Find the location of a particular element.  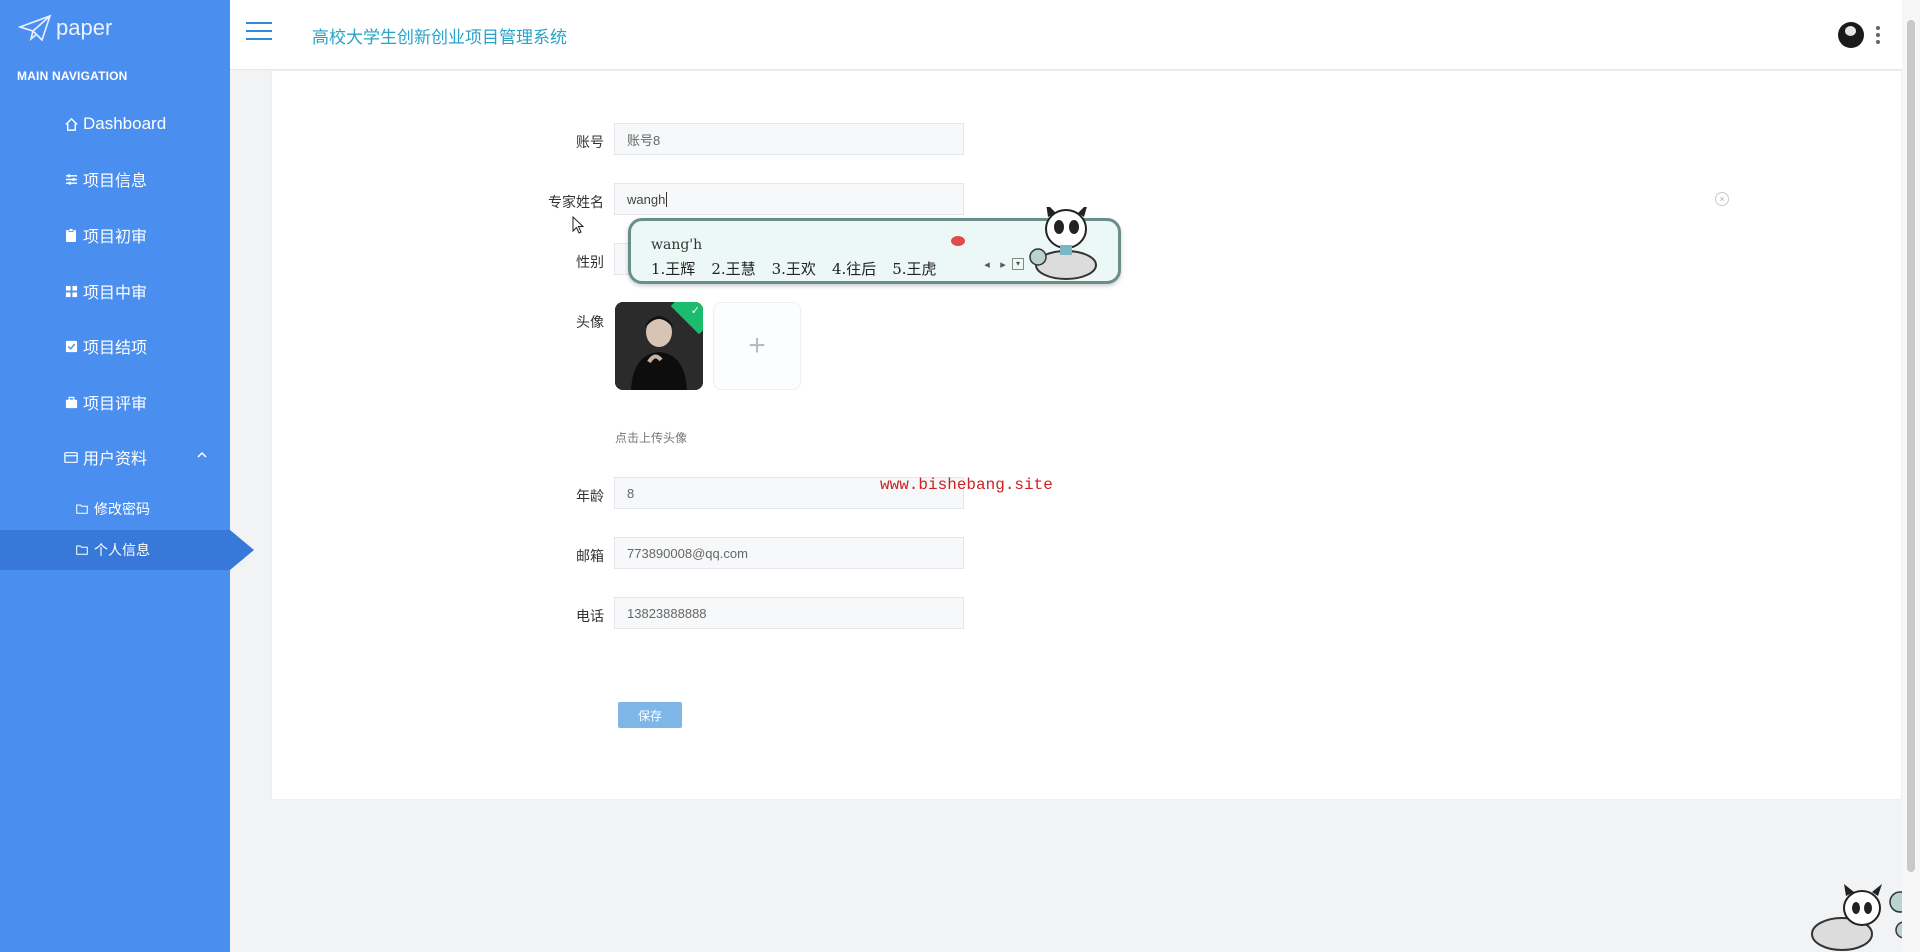

sidebar-item-initial-review: 项目初审 is located at coordinates (115, 235).